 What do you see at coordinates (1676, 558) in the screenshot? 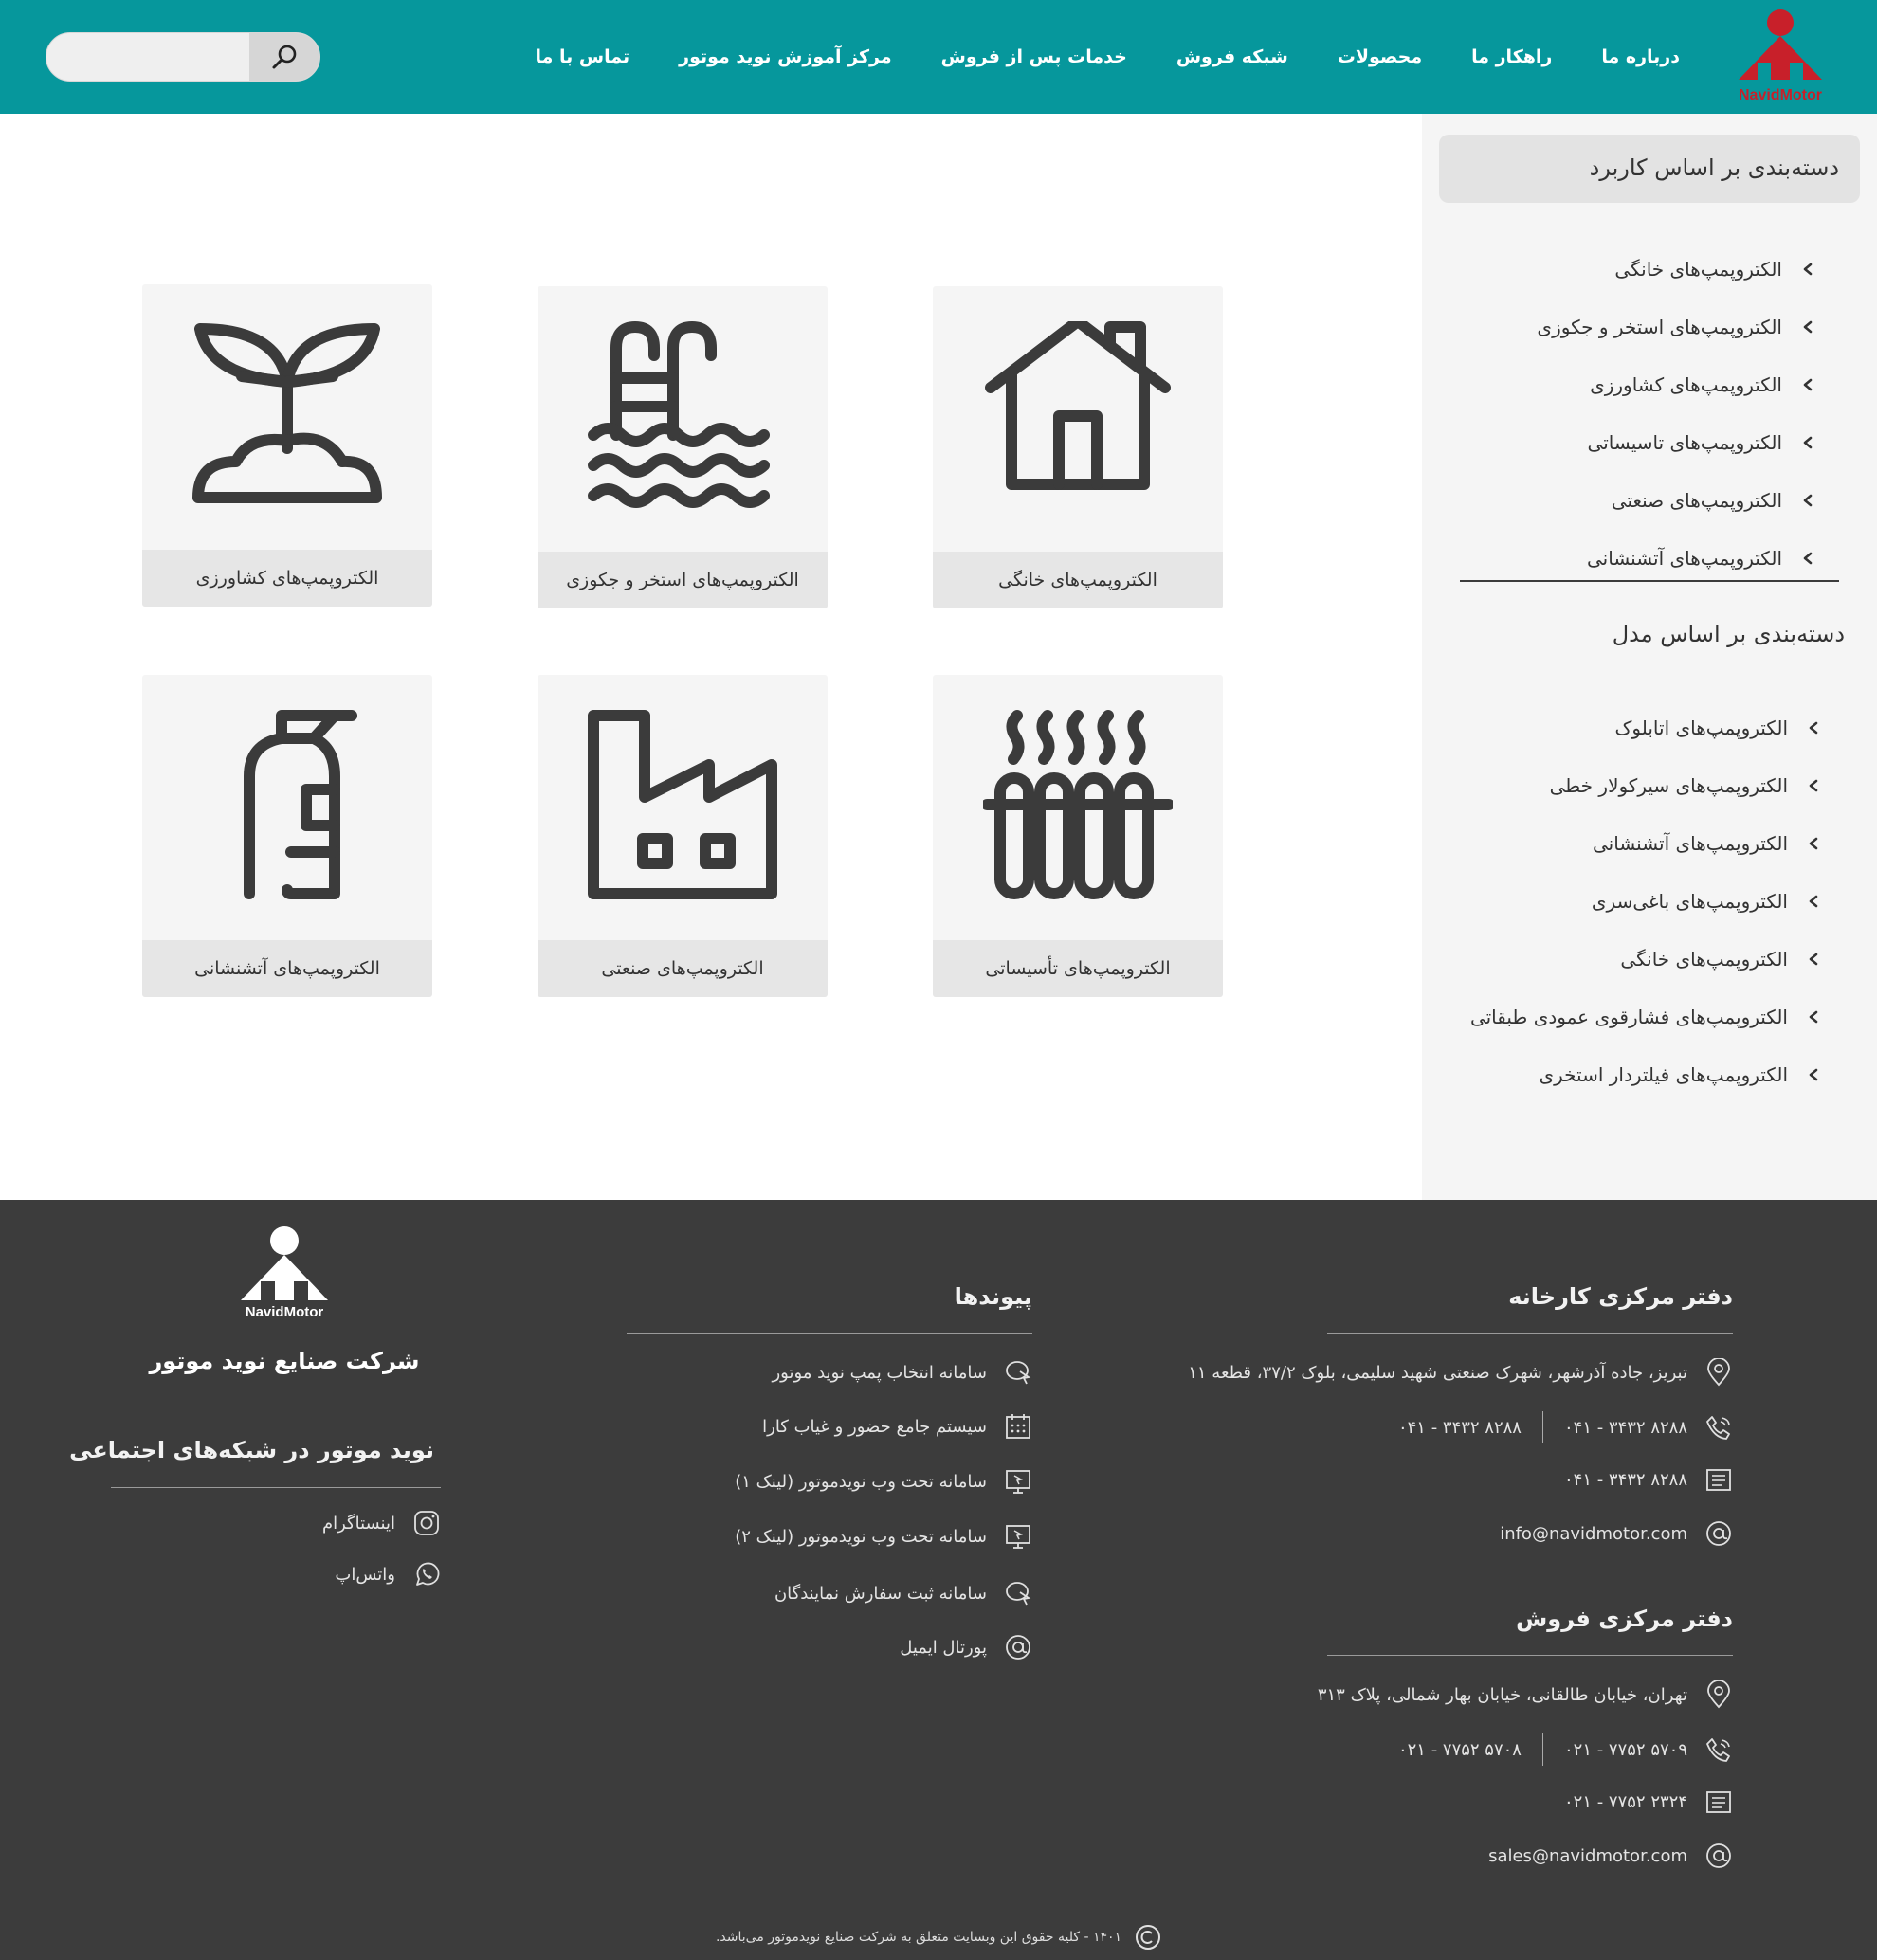
I see `usage-item-firefighting: الکتروپمپ‌های آتشنشانی` at bounding box center [1676, 558].